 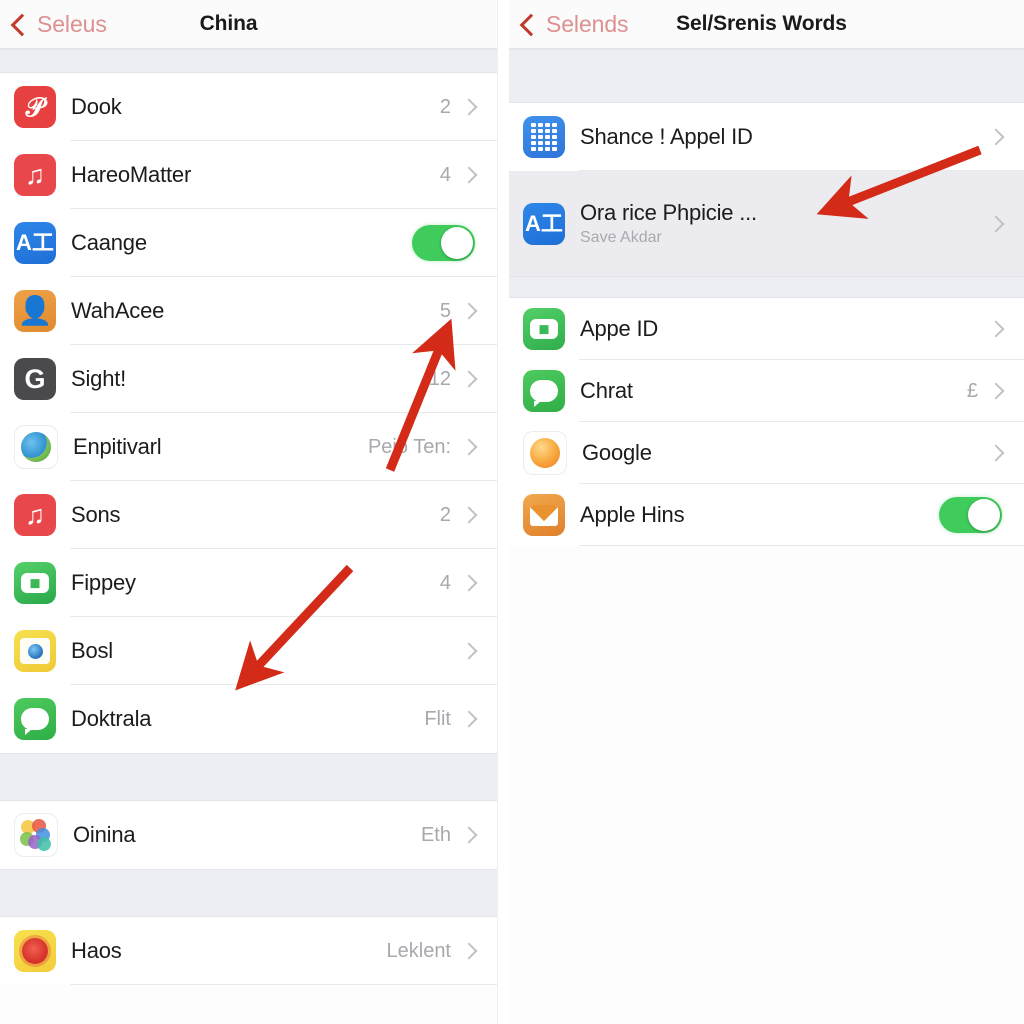 I want to click on list-item-label: Haos, so click(x=96, y=950).